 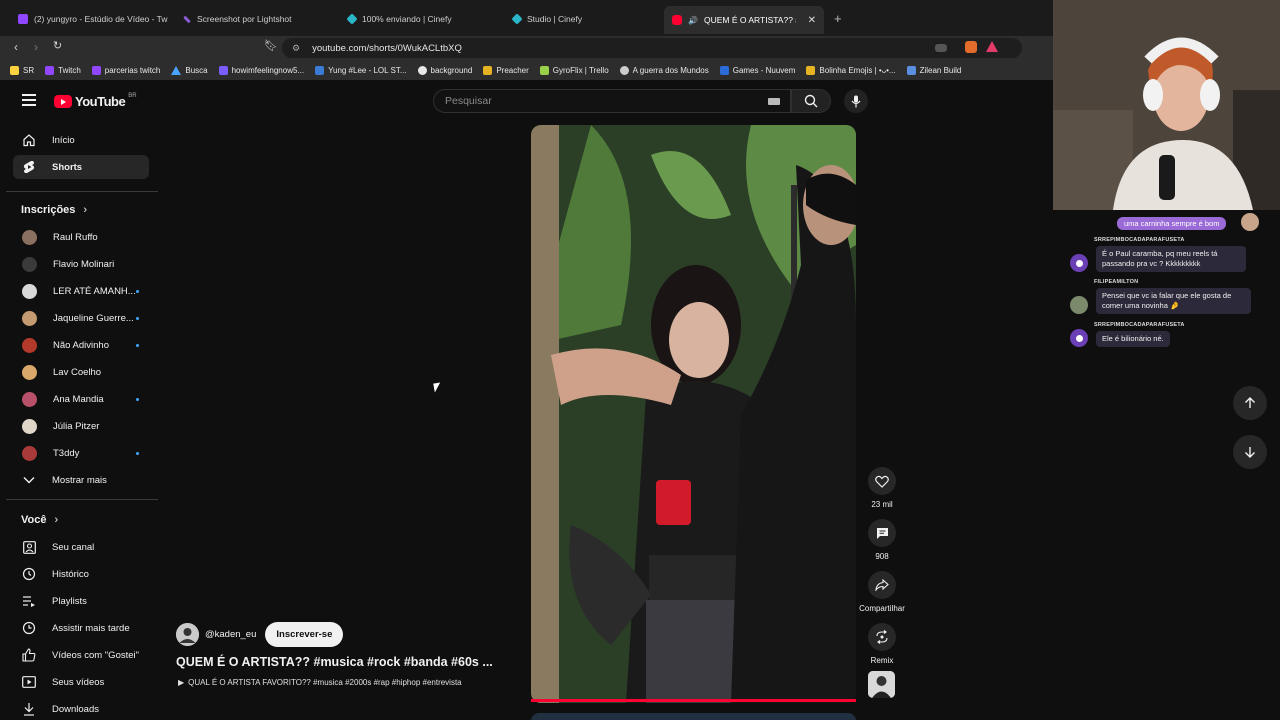 What do you see at coordinates (296, 48) in the screenshot?
I see `site-info-icon: ⚙` at bounding box center [296, 48].